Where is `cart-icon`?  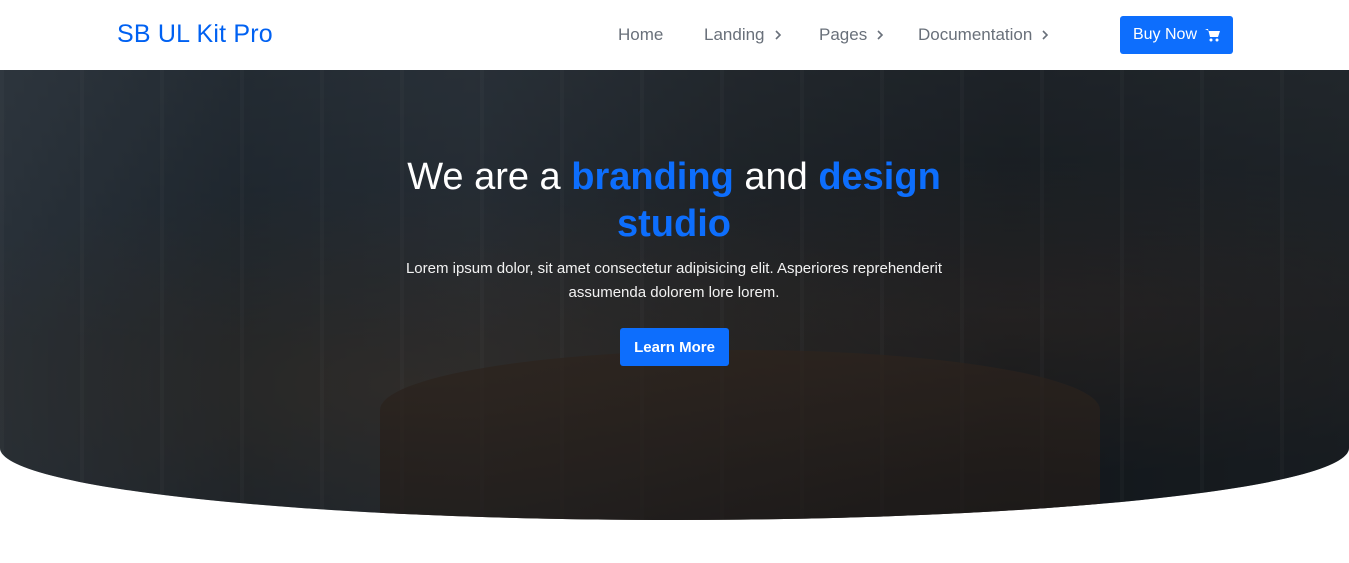 cart-icon is located at coordinates (1213, 35).